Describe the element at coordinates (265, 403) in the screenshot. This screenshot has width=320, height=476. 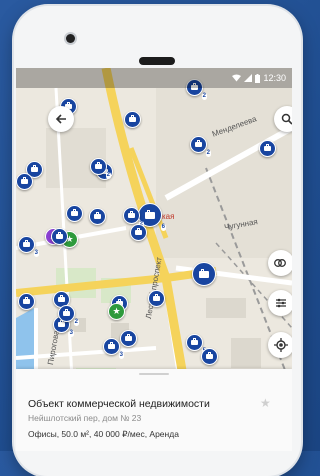
I see `favorite-star-icon: ★` at that location.